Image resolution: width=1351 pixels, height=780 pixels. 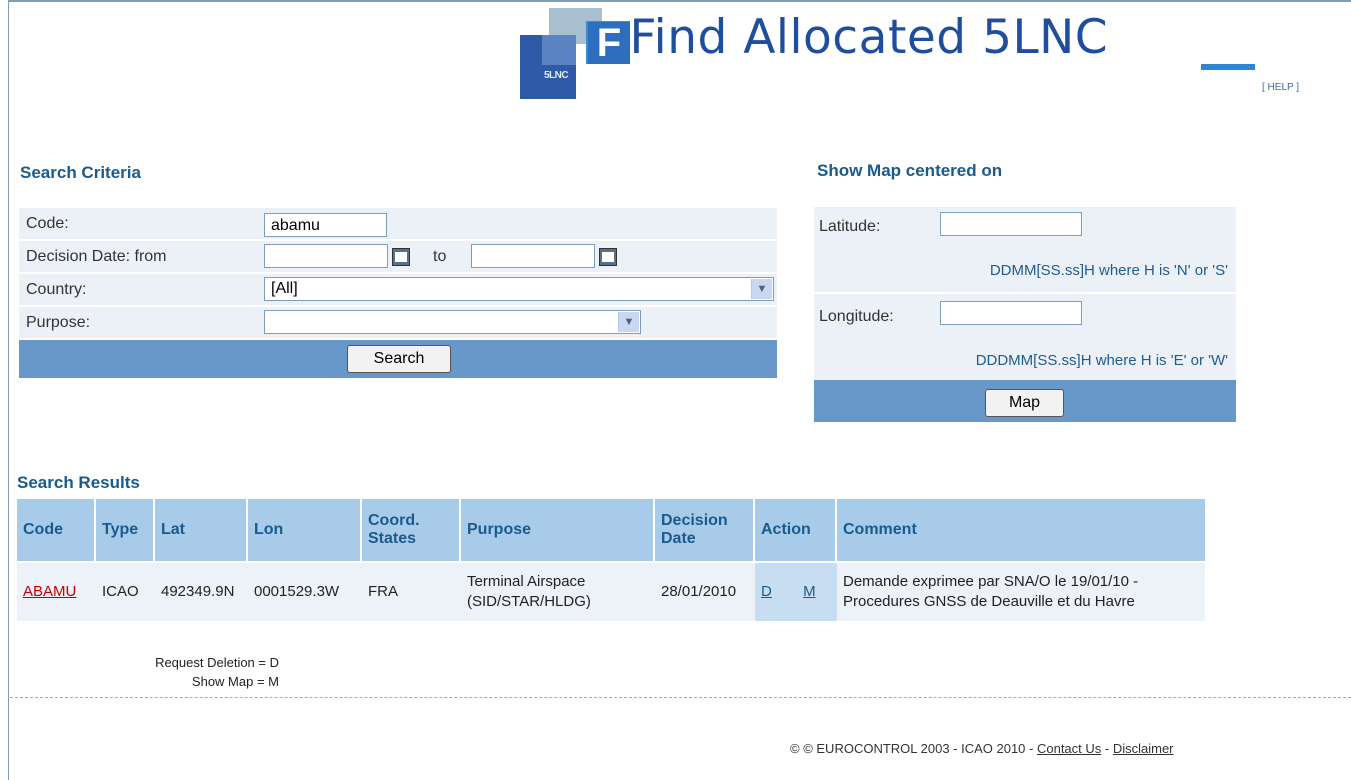 What do you see at coordinates (440, 256) in the screenshot?
I see `date-to-label: to` at bounding box center [440, 256].